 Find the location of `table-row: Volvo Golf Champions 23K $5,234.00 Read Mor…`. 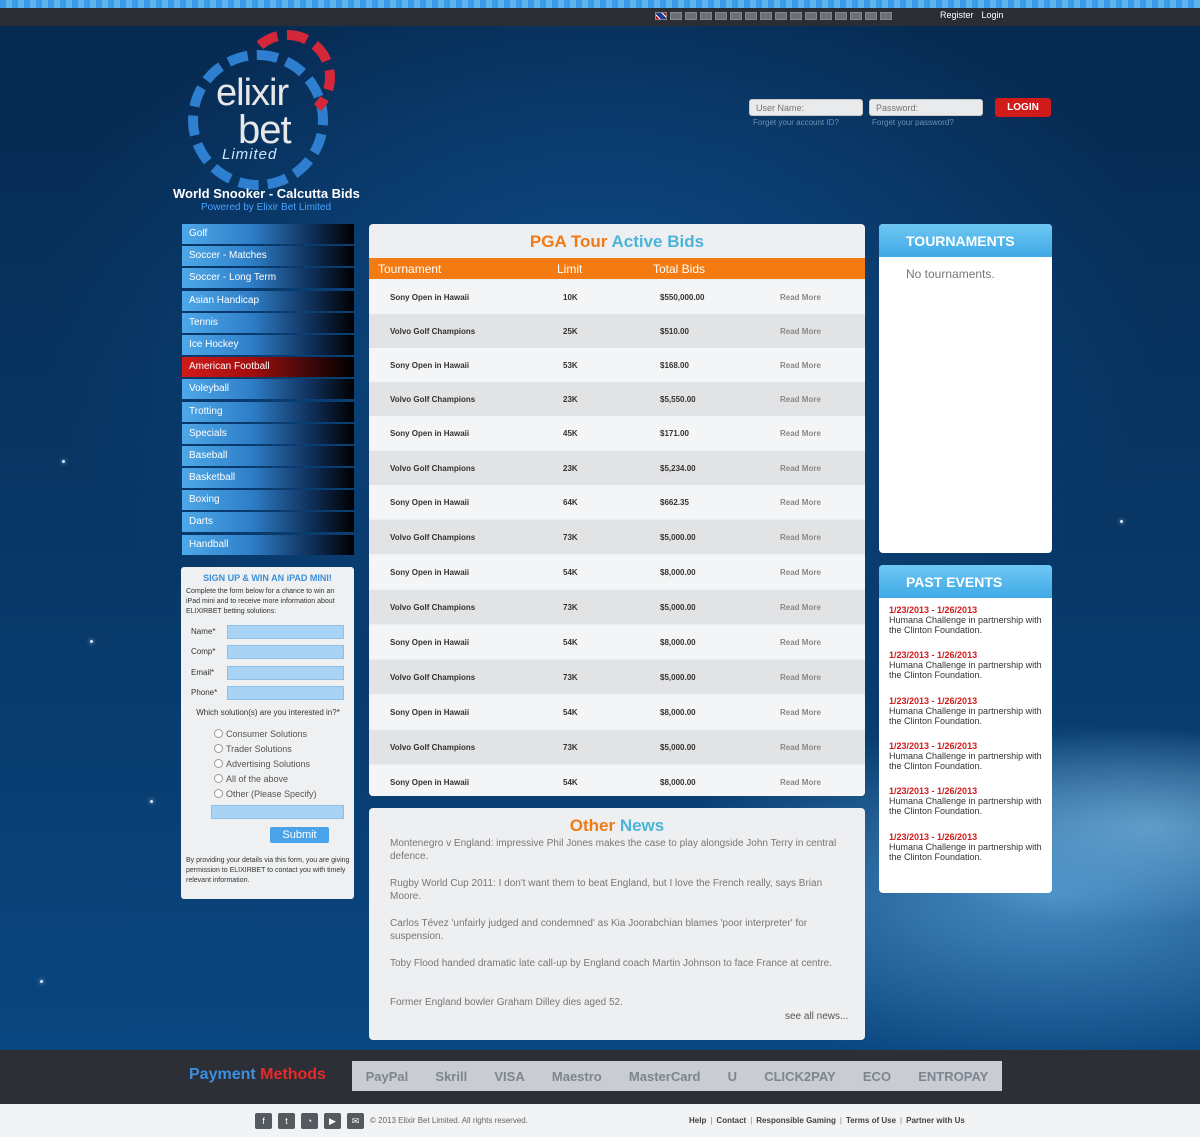

table-row: Volvo Golf Champions 23K $5,234.00 Read Mor… is located at coordinates (617, 468).